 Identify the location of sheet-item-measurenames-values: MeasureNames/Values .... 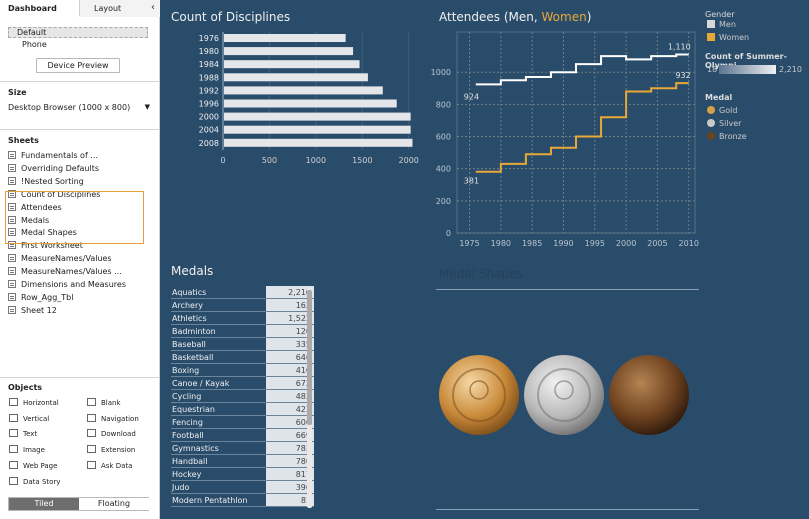
(82, 272).